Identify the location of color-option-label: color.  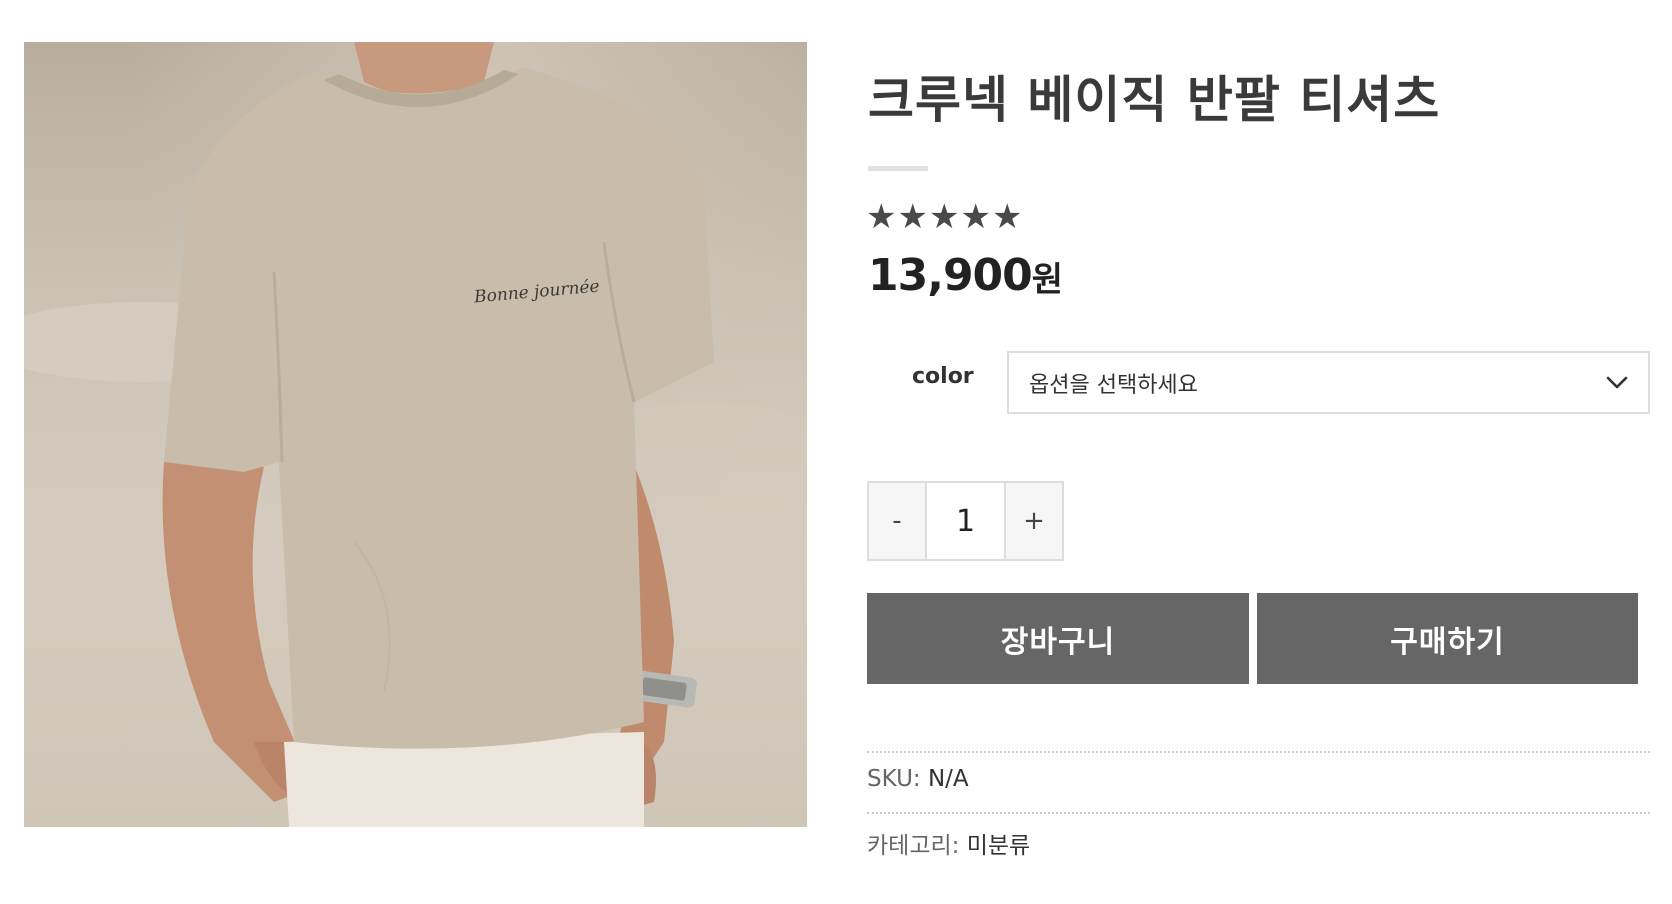
(943, 376).